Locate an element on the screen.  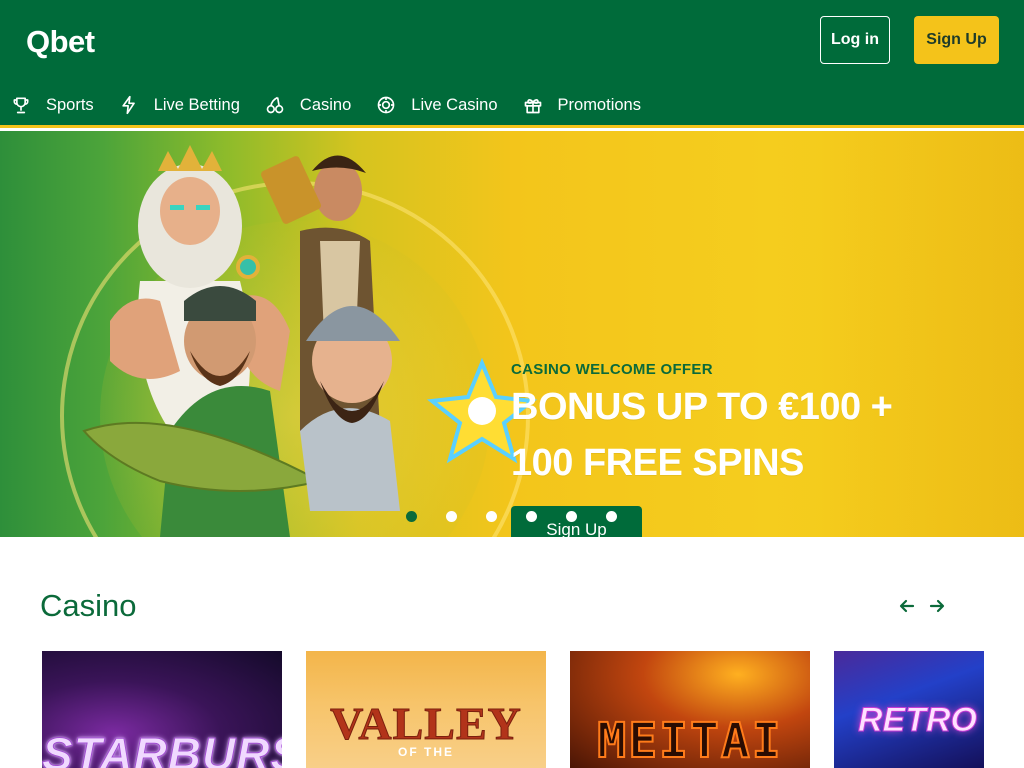
offer-kicker: CASINO WELCOME OFFER is located at coordinates (612, 369).